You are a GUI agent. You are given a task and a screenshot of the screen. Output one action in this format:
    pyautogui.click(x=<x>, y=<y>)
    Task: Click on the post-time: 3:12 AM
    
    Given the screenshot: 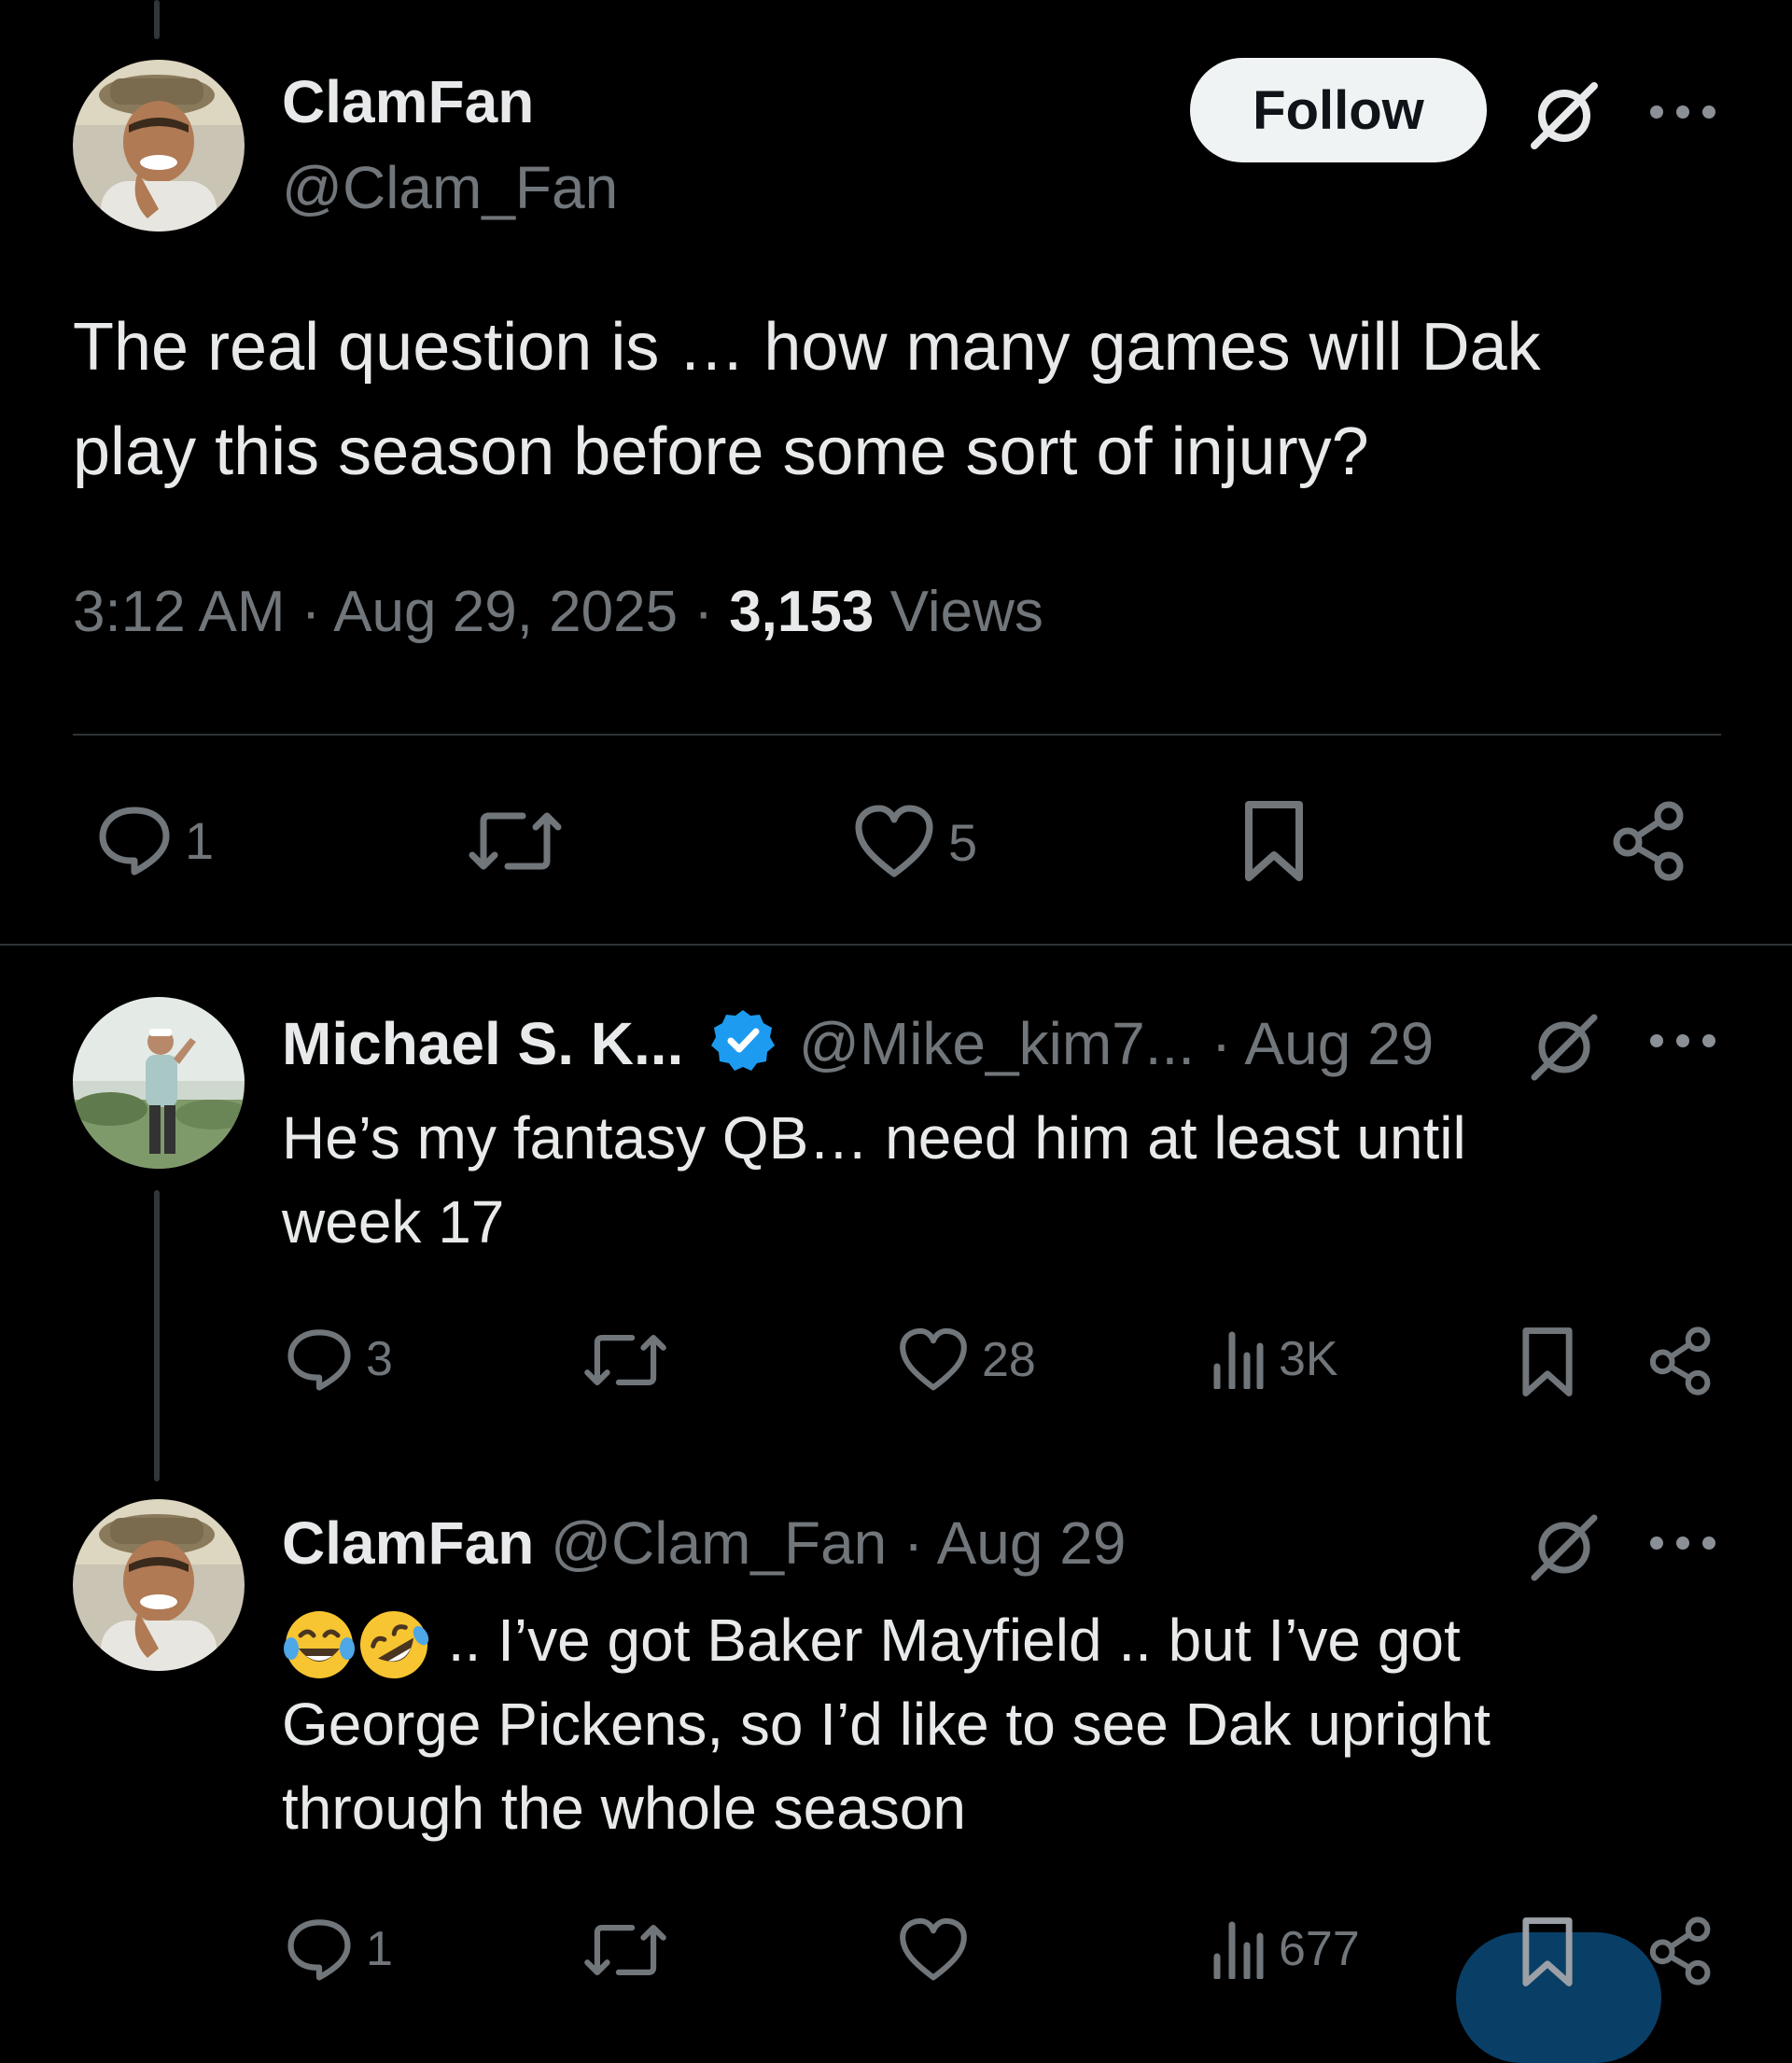 What is the action you would take?
    pyautogui.click(x=179, y=612)
    